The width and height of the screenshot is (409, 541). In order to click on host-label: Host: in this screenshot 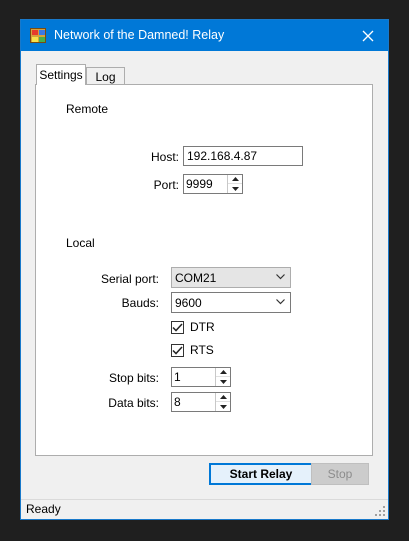, I will do `click(164, 157)`.